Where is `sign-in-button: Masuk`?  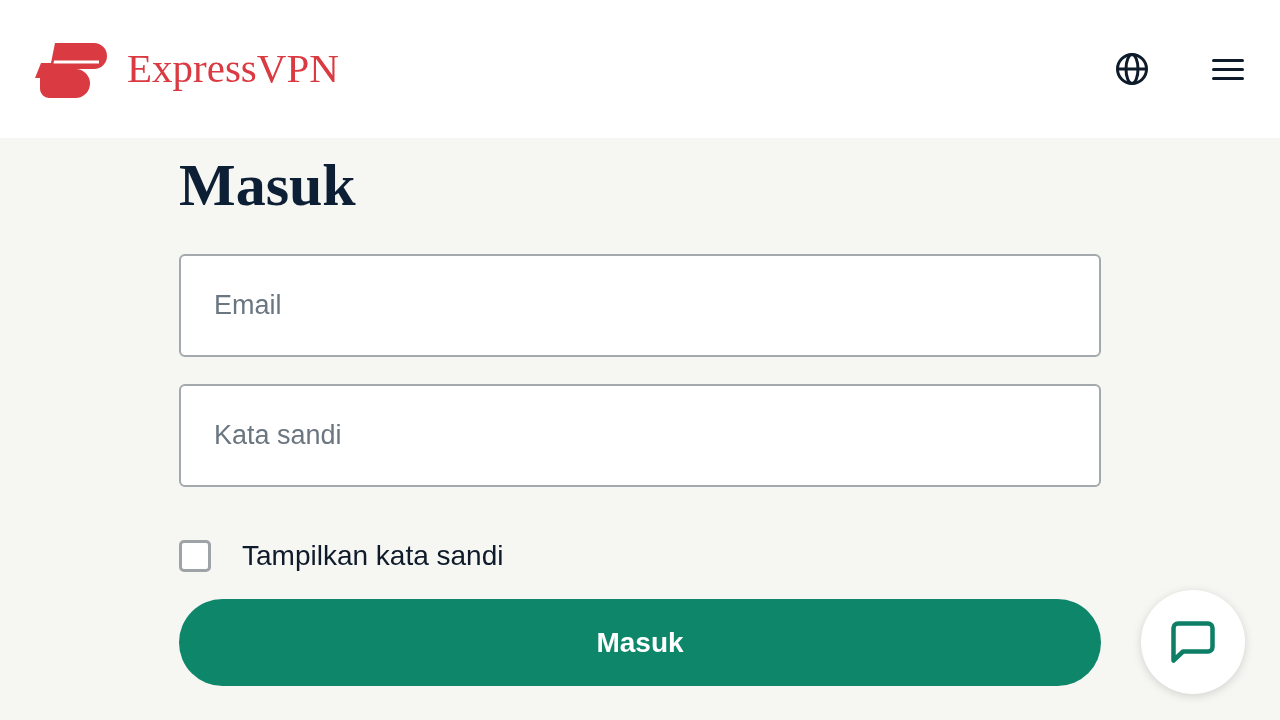 sign-in-button: Masuk is located at coordinates (640, 642).